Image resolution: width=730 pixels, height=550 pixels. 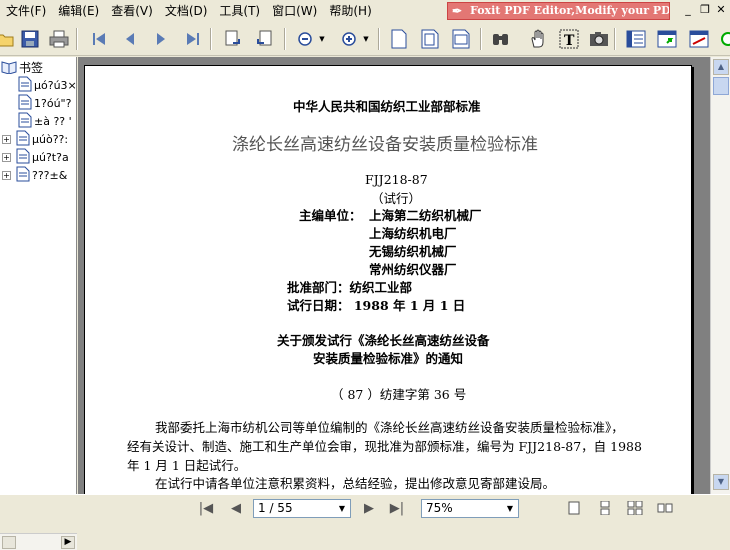 I want to click on doc-approval: 批准部门：纺织工业部, so click(x=350, y=287).